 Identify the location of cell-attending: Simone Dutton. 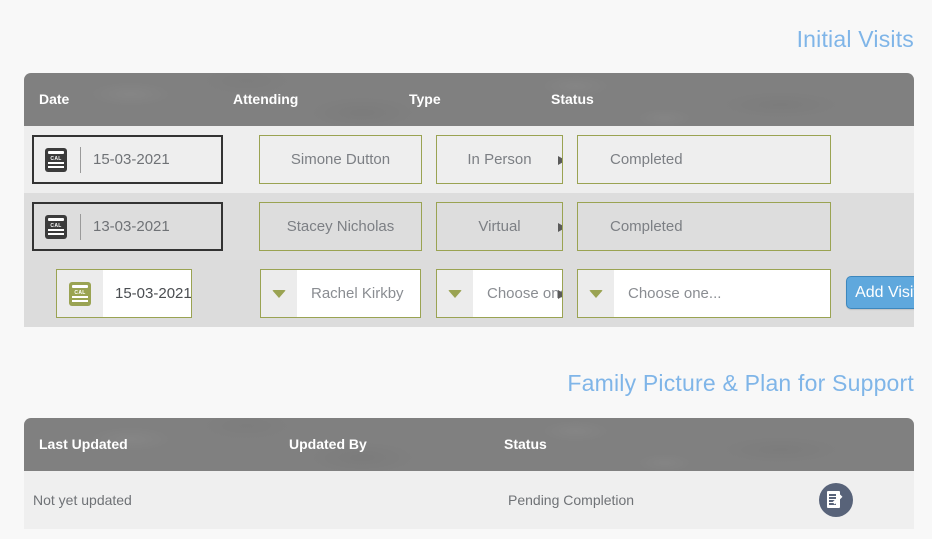
(340, 159).